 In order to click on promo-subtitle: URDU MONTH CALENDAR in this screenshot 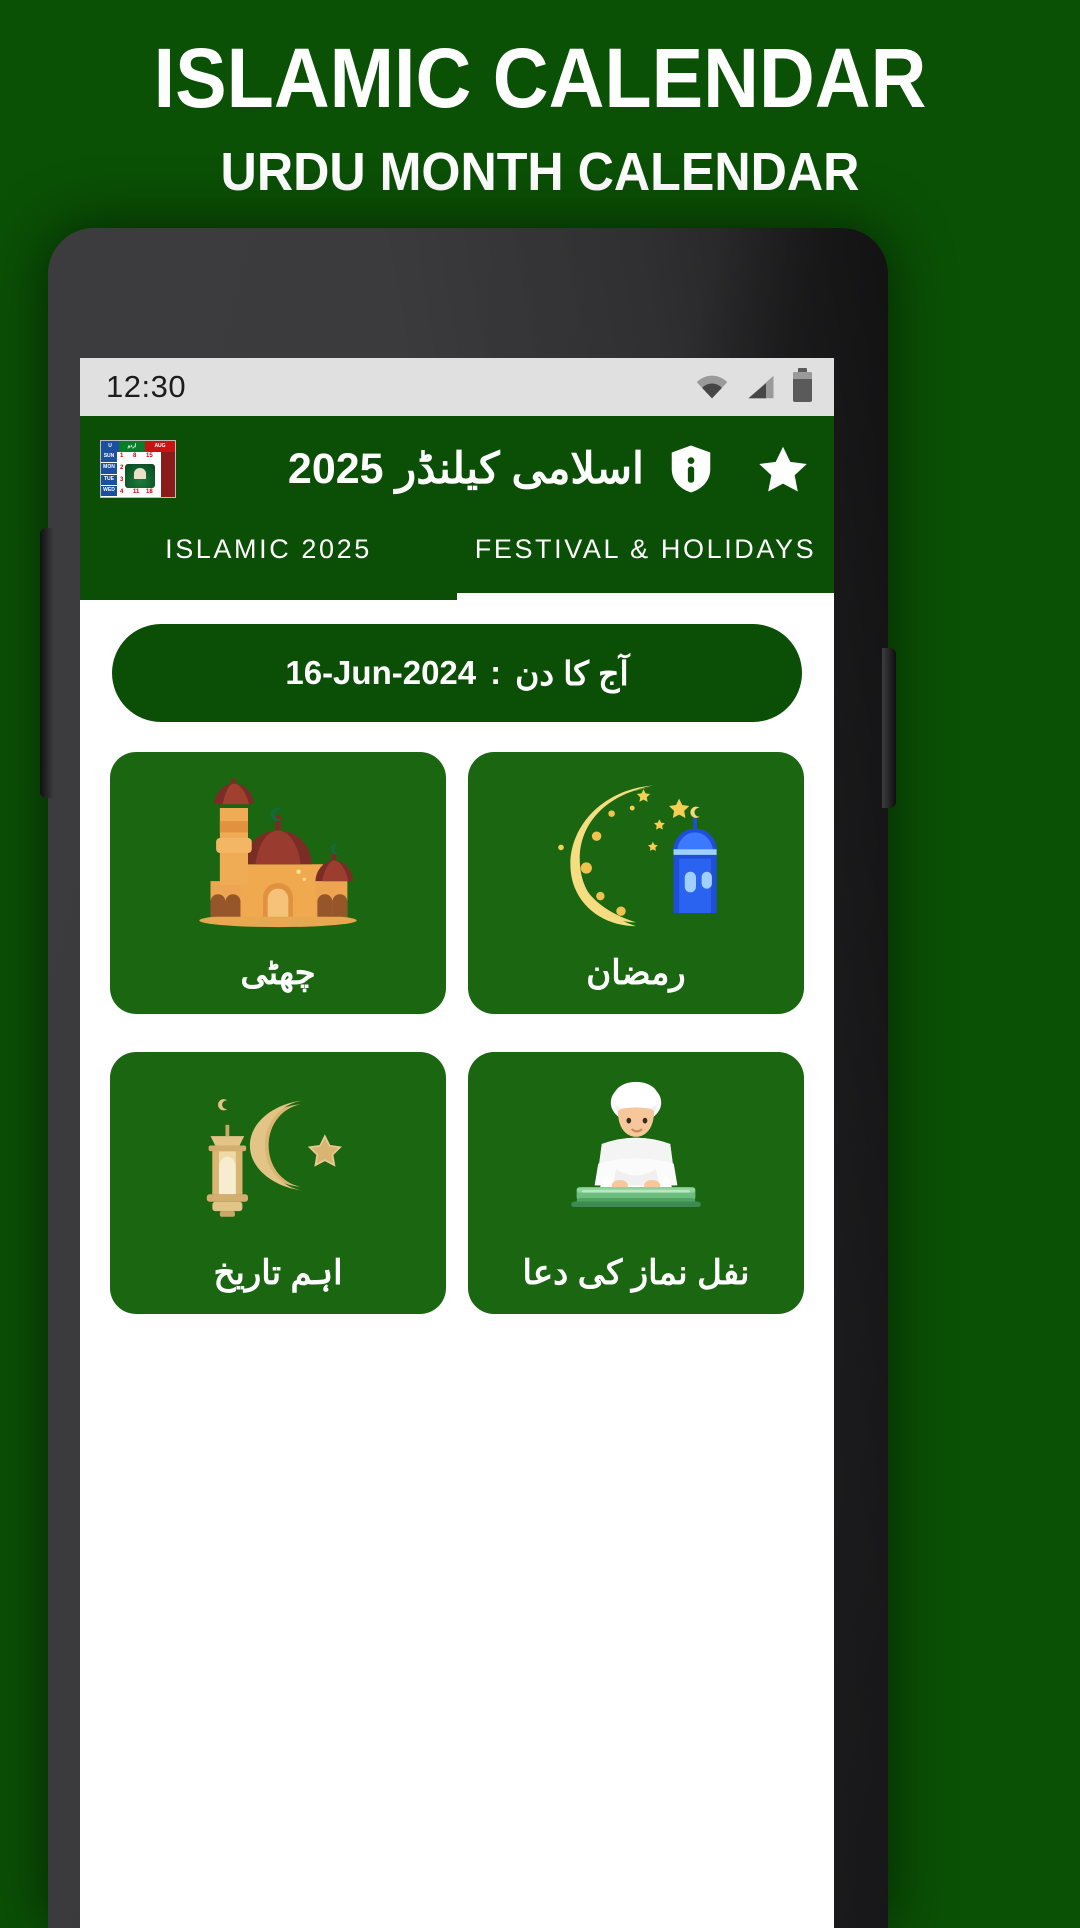, I will do `click(540, 172)`.